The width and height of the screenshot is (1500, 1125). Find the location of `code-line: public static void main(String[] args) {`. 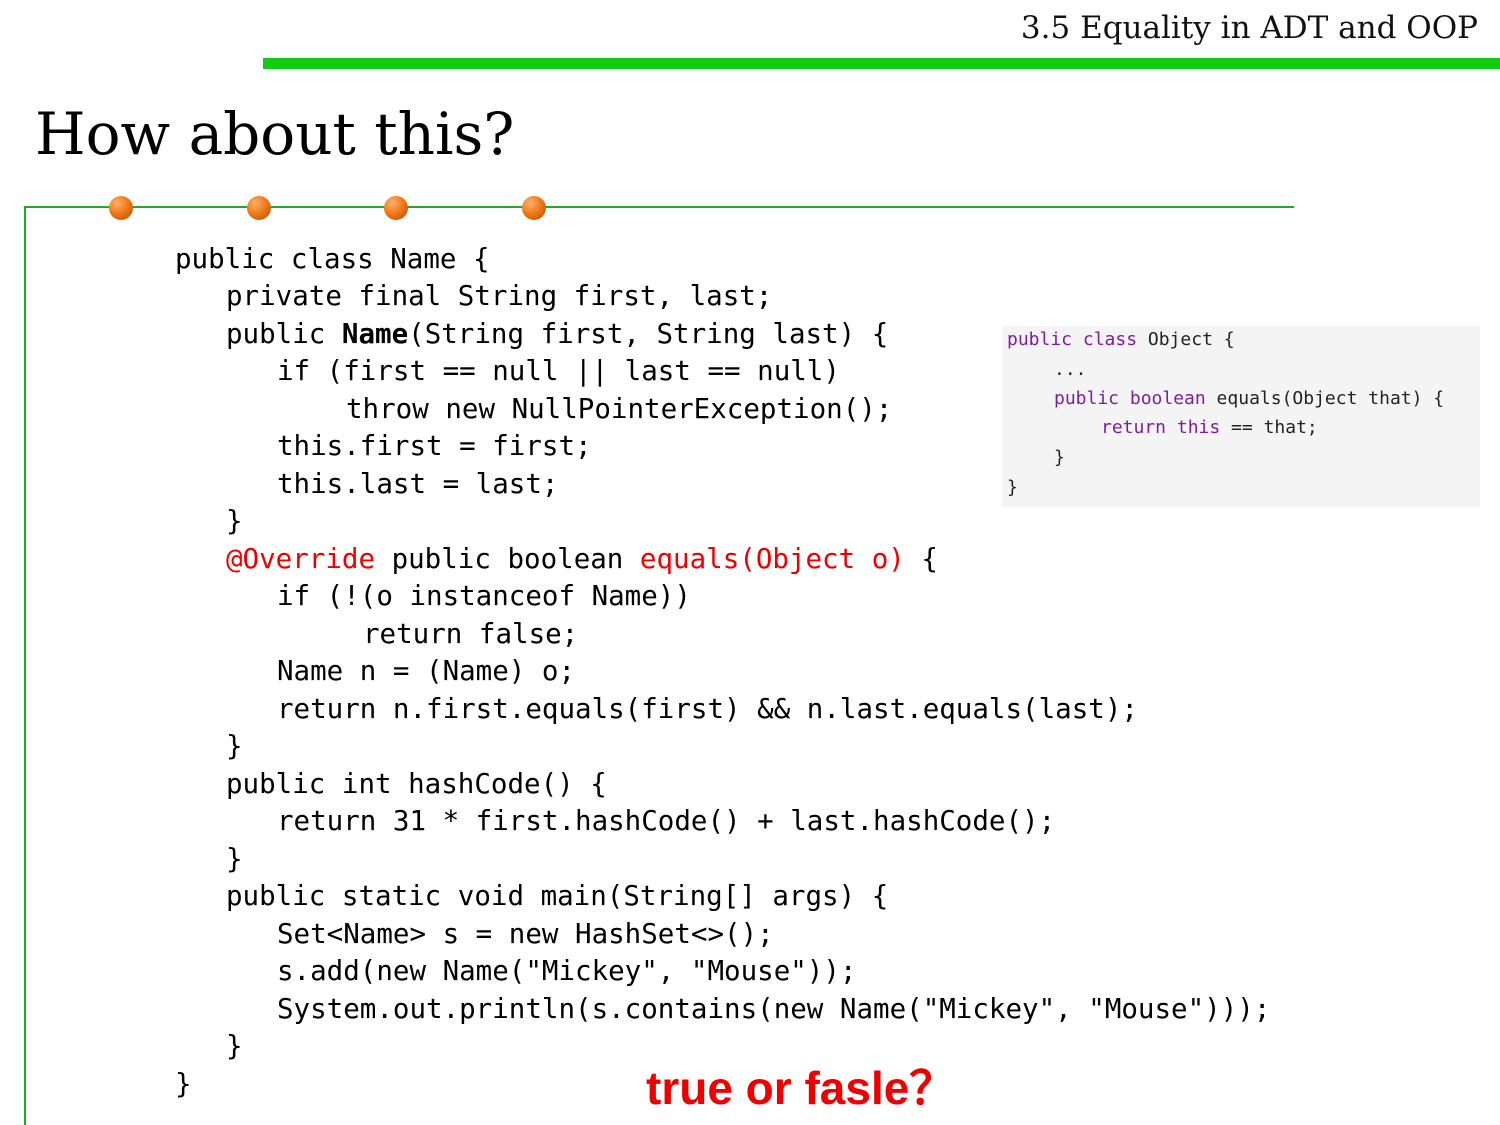

code-line: public static void main(String[] args) { is located at coordinates (557, 896).